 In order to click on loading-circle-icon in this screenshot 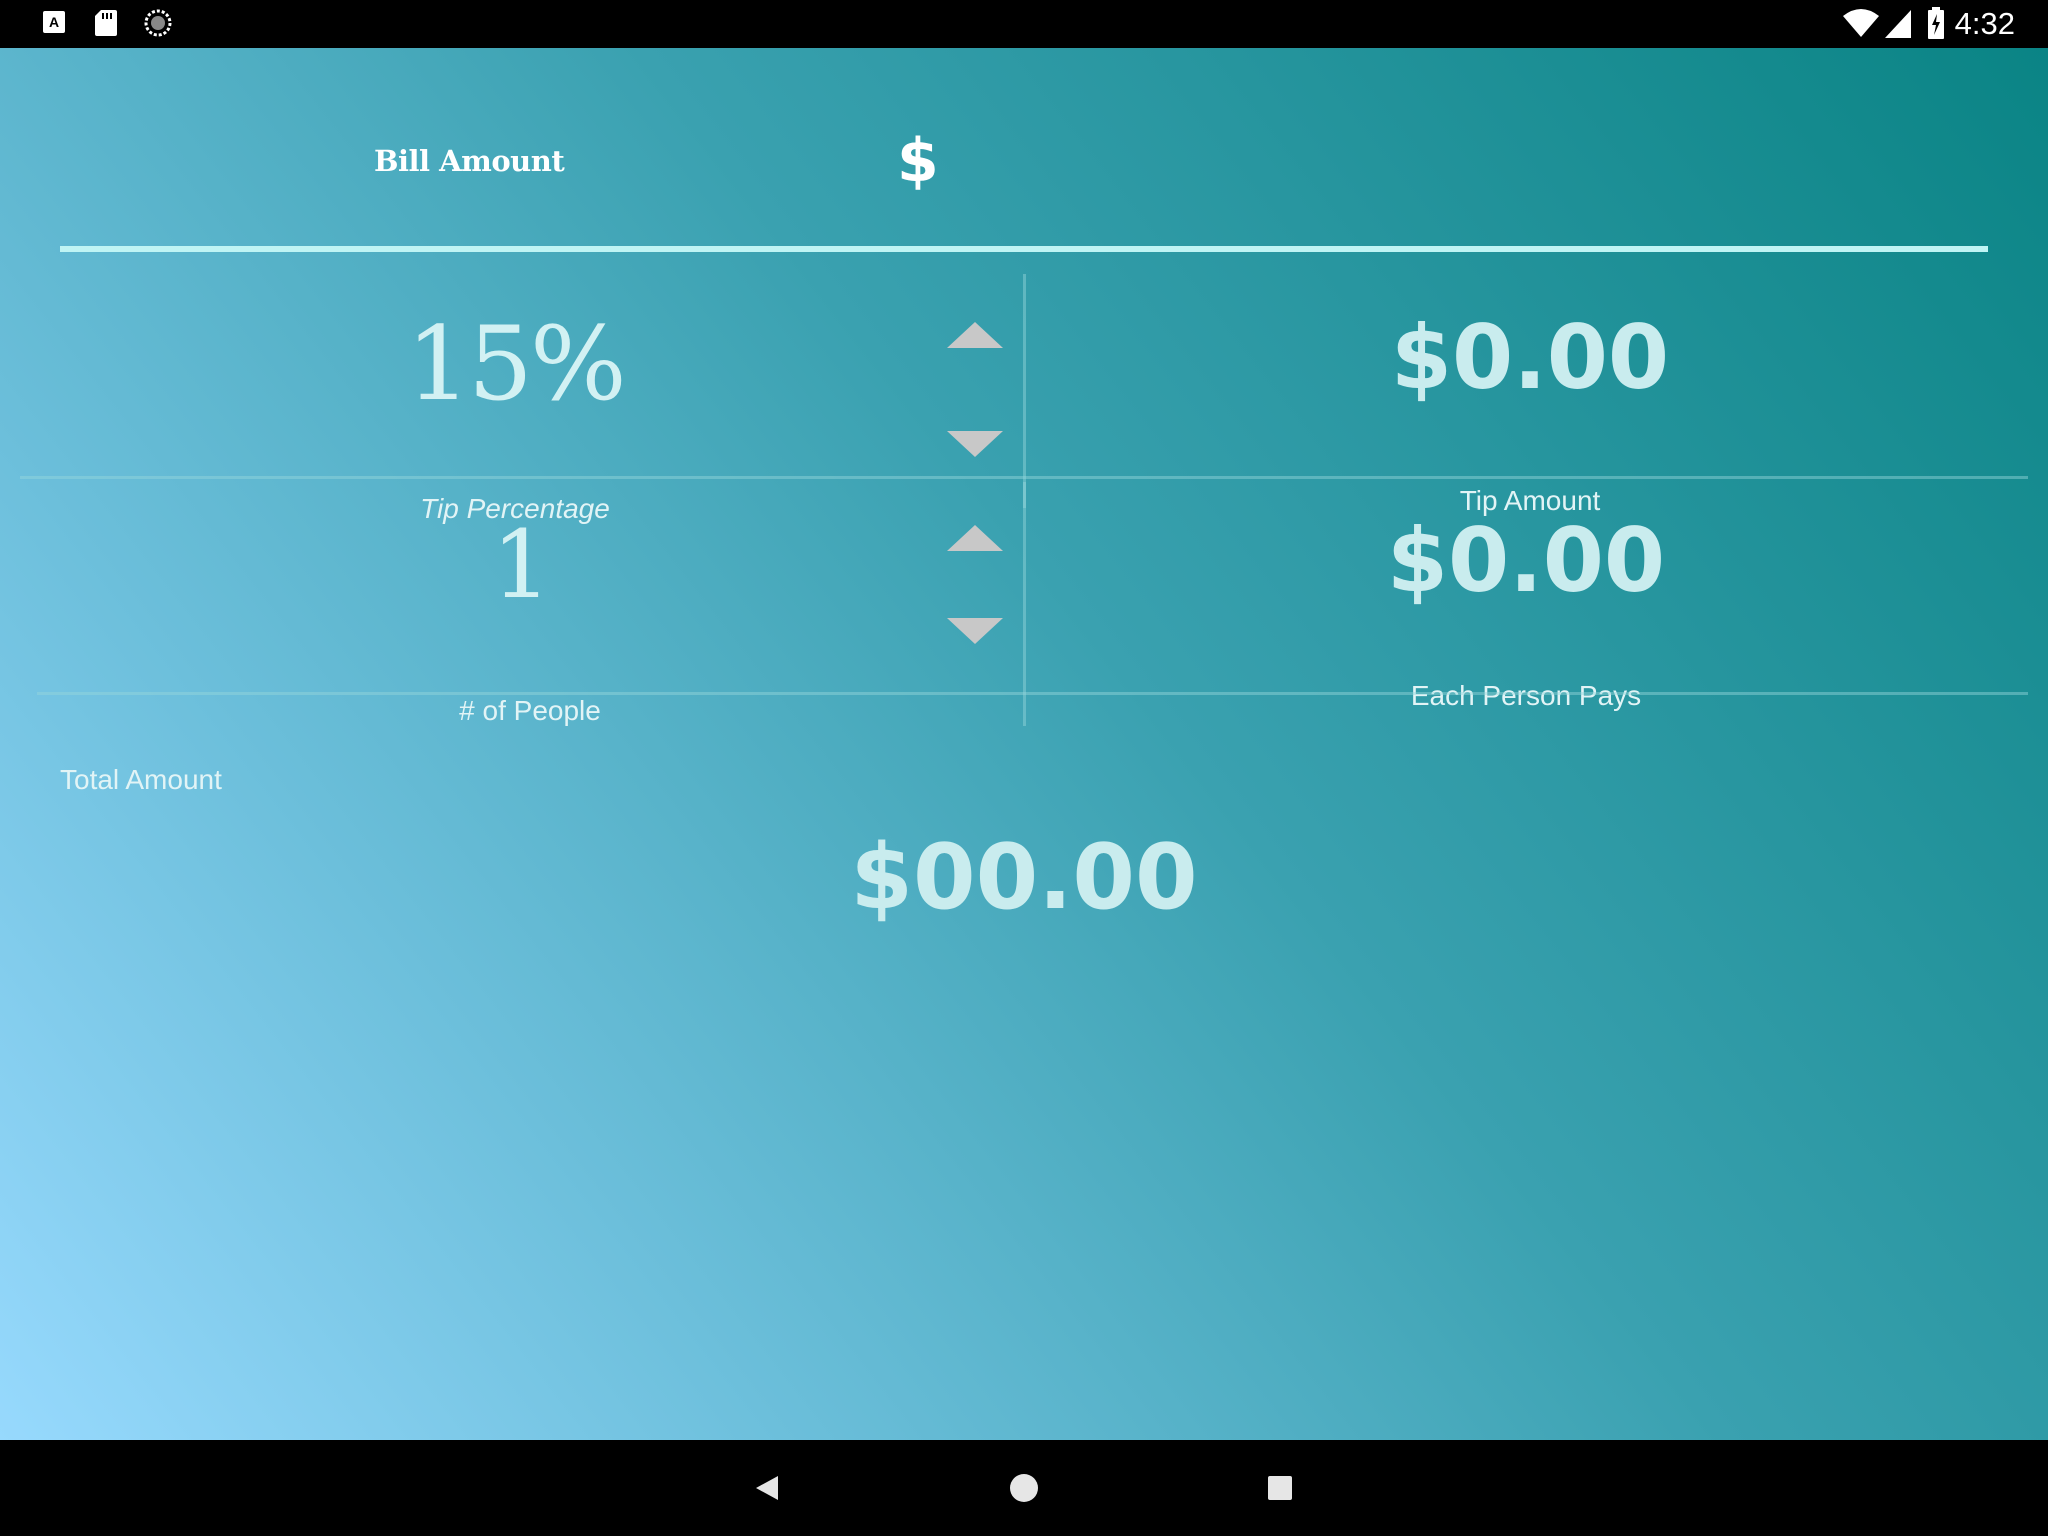, I will do `click(158, 25)`.